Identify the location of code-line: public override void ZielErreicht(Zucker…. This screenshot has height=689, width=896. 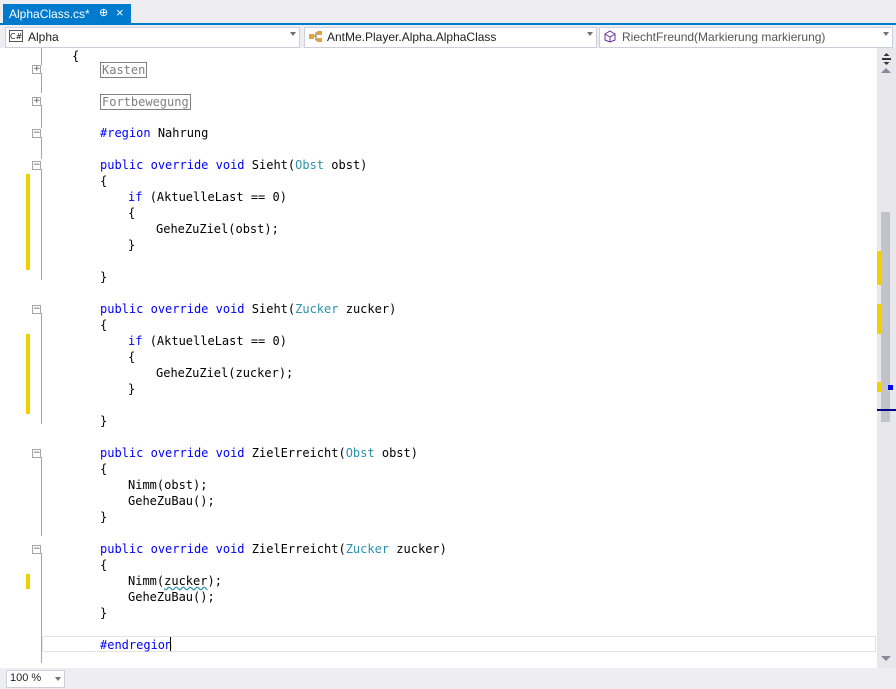
(273, 549).